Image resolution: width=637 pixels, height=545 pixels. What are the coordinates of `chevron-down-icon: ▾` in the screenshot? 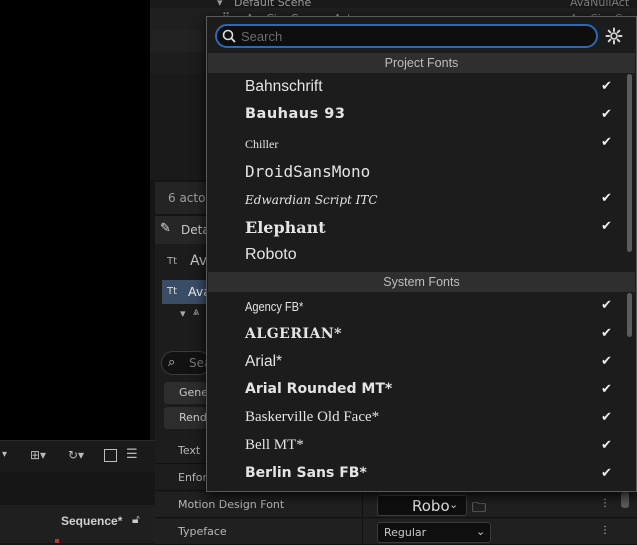 It's located at (4, 454).